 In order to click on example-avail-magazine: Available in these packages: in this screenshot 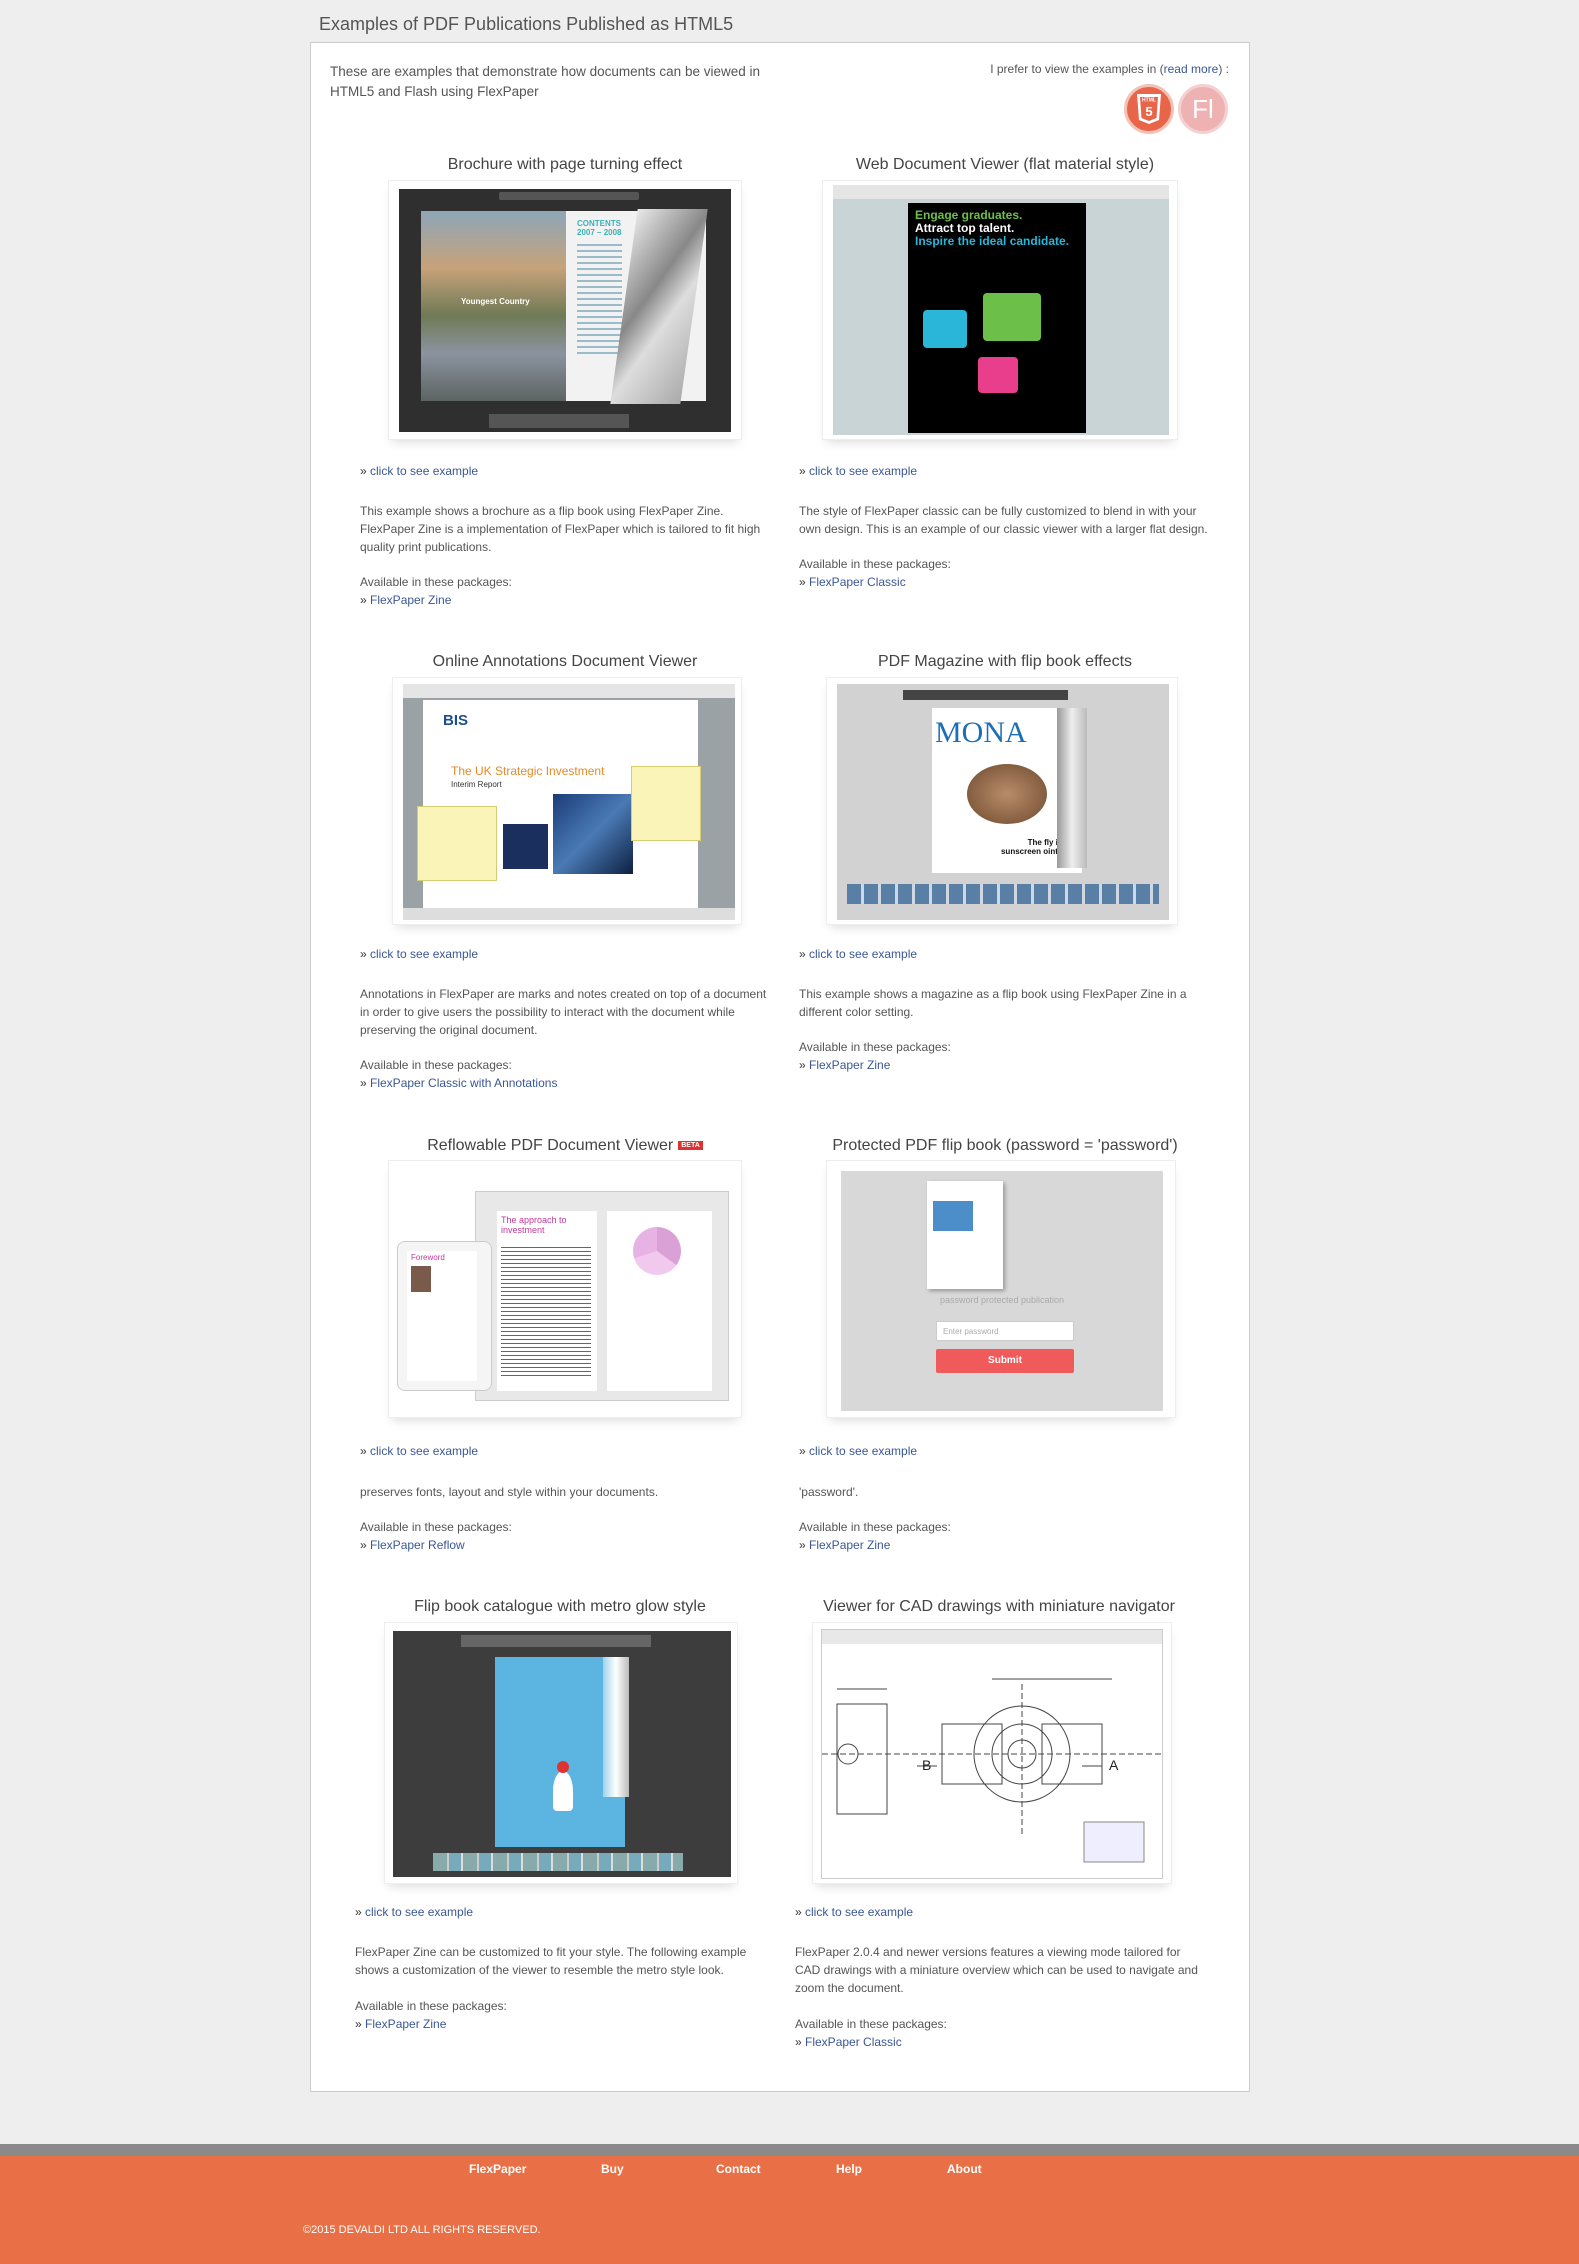, I will do `click(875, 1047)`.